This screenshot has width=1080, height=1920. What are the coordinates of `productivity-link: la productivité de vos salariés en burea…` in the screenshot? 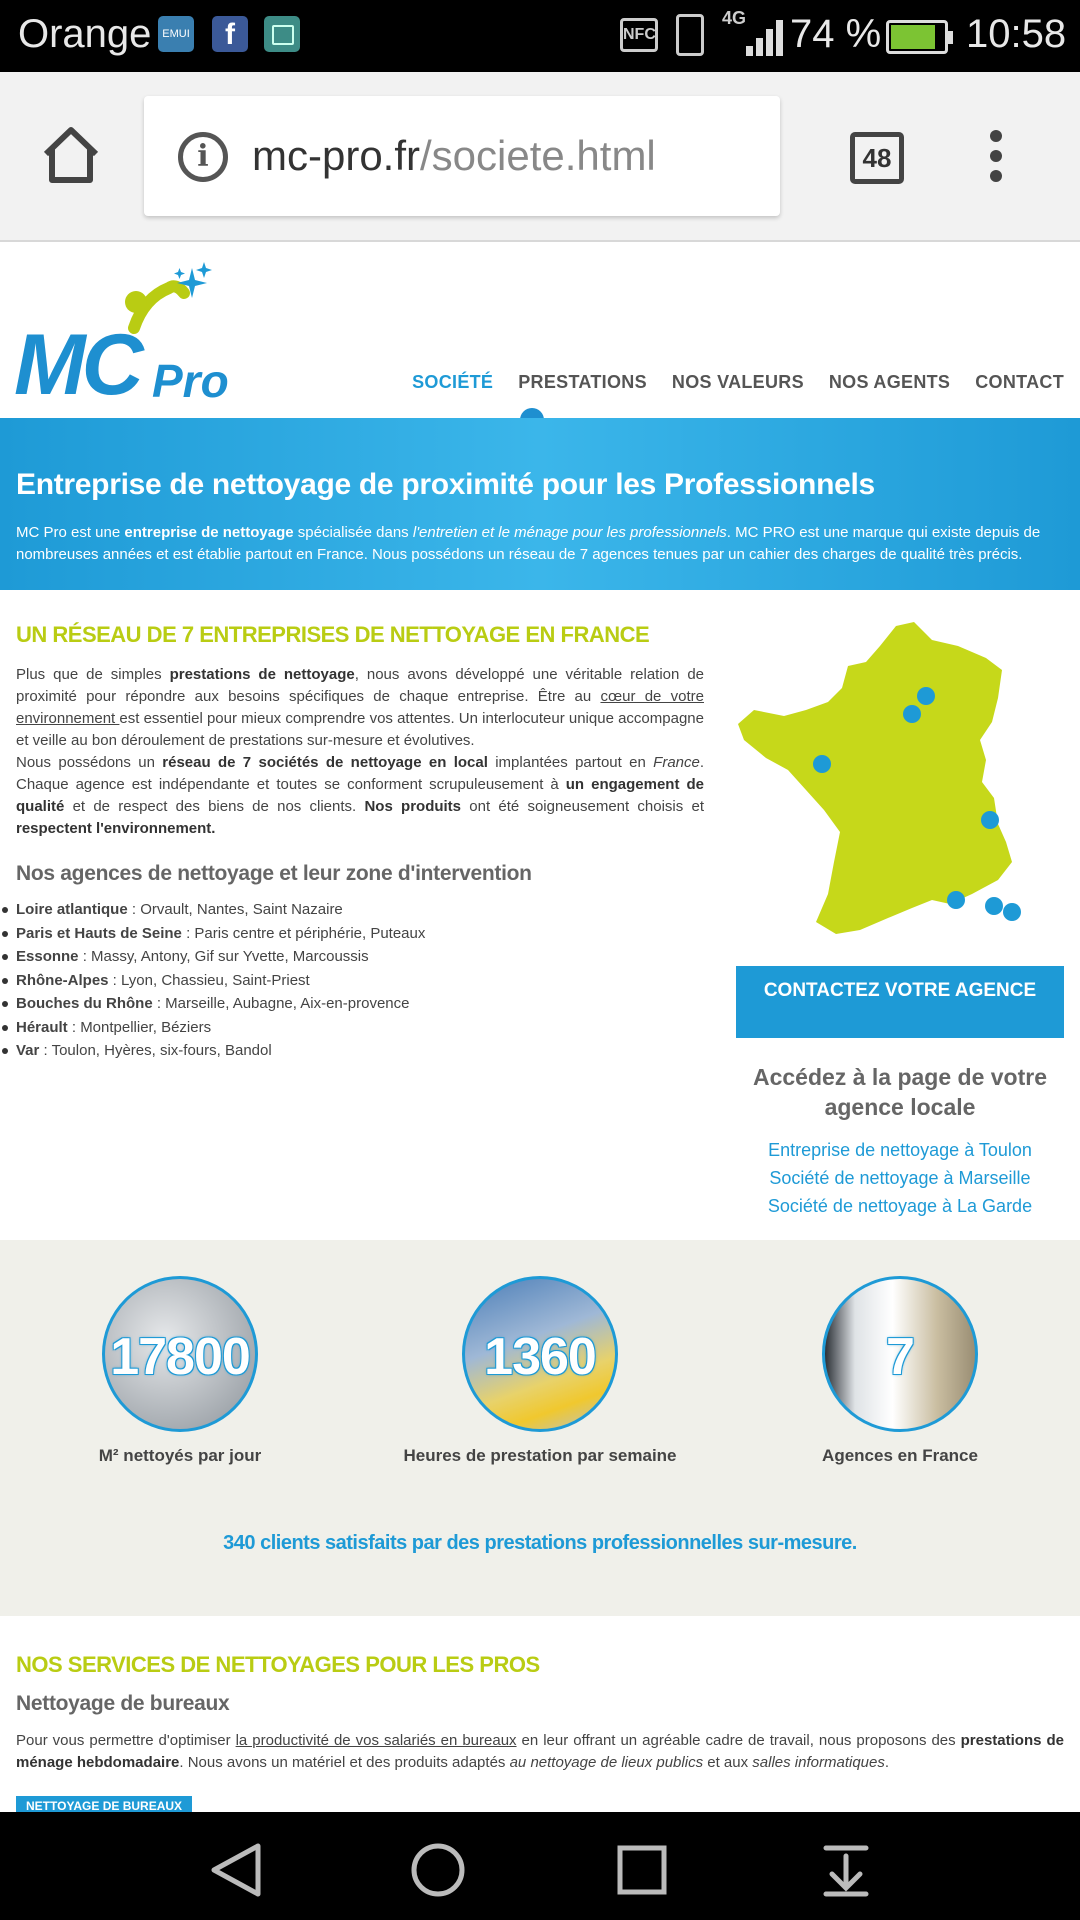 It's located at (376, 1740).